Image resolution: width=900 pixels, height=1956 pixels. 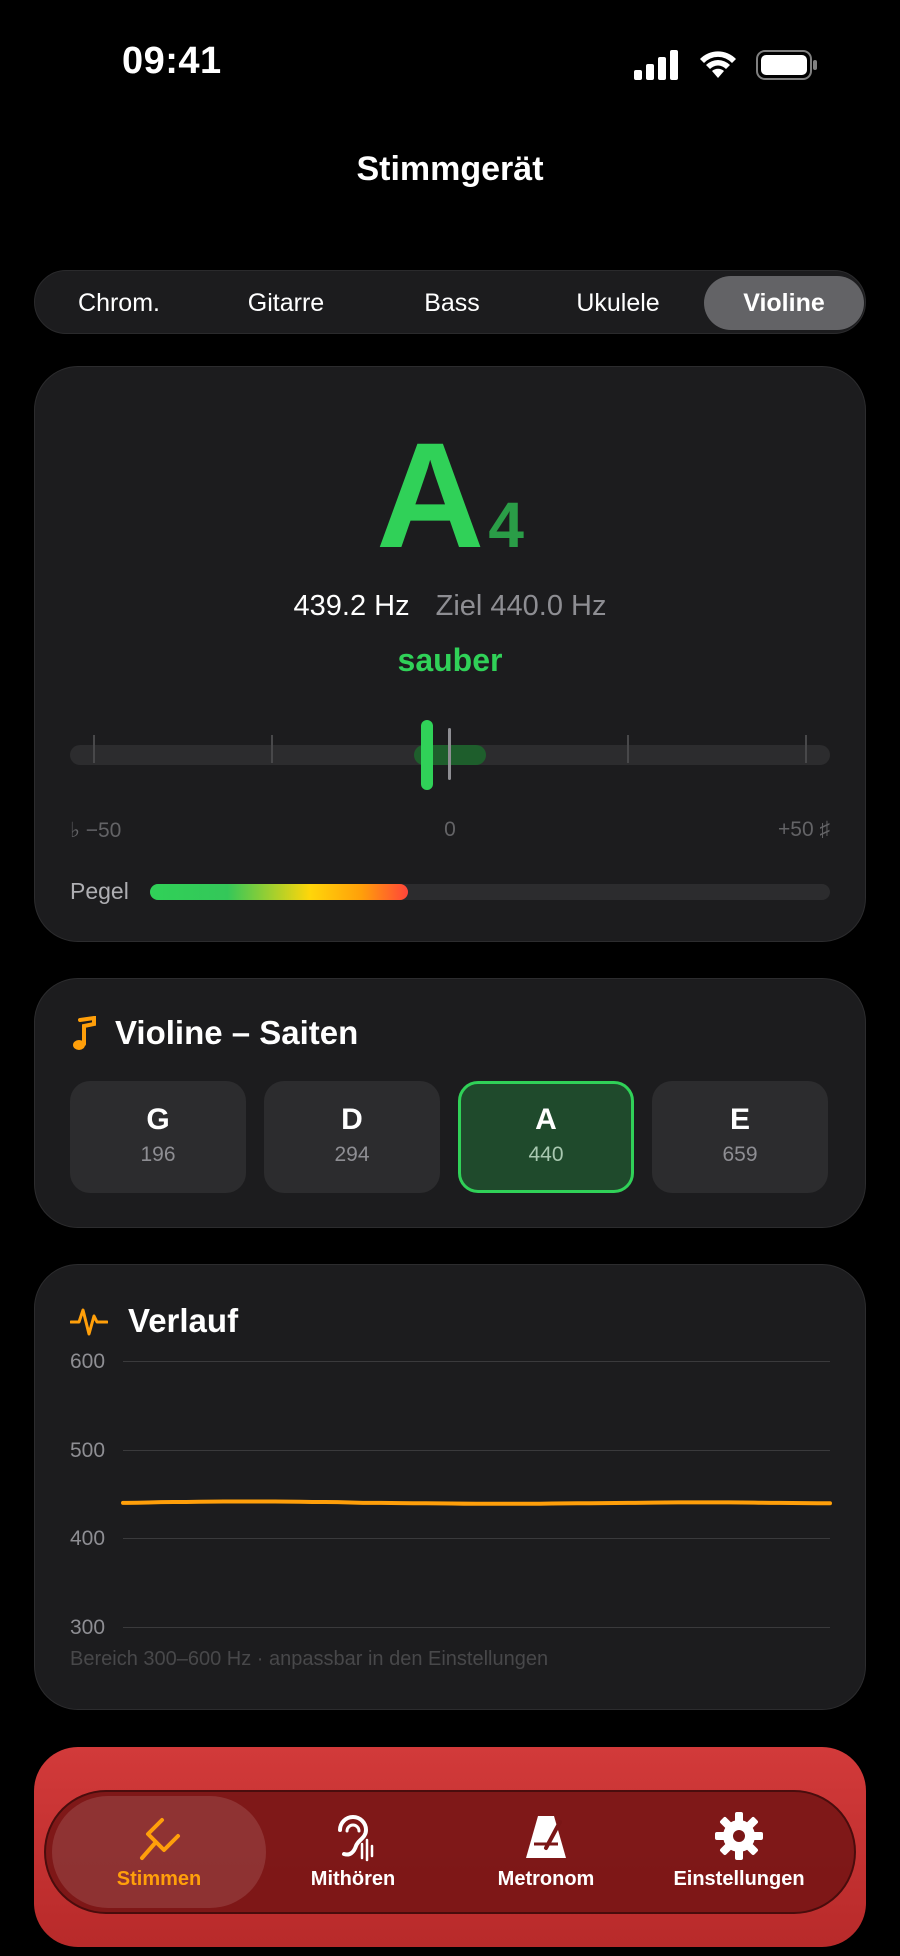 I want to click on tuning-fork-icon, so click(x=160, y=1839).